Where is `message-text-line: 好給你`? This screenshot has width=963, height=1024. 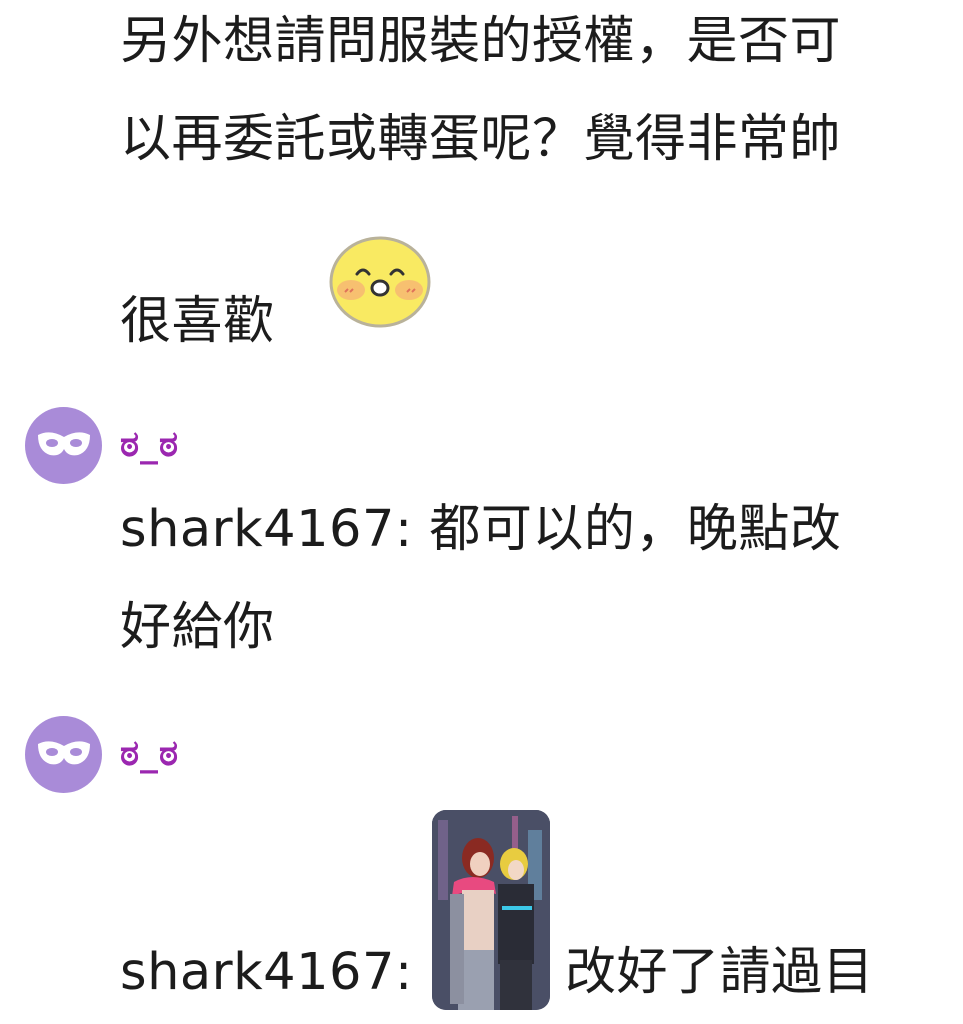 message-text-line: 好給你 is located at coordinates (197, 627).